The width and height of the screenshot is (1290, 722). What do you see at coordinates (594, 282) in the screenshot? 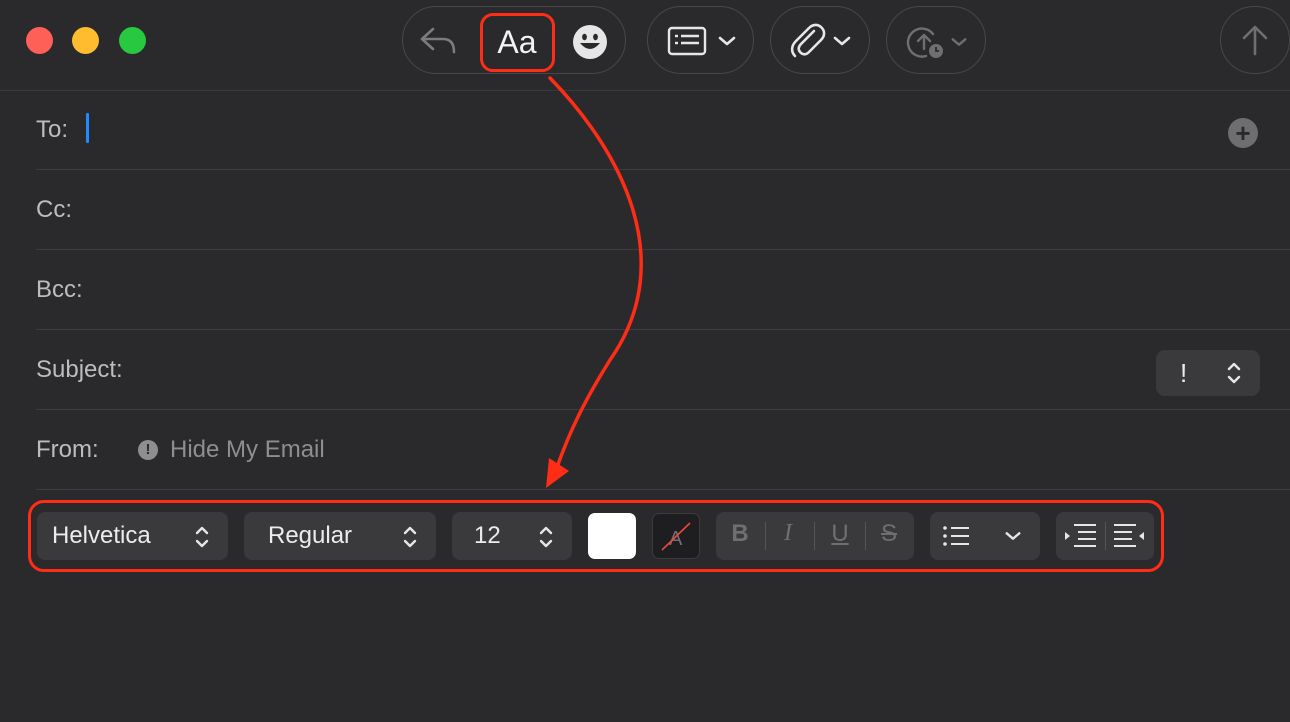
I see `annotation-arrow` at bounding box center [594, 282].